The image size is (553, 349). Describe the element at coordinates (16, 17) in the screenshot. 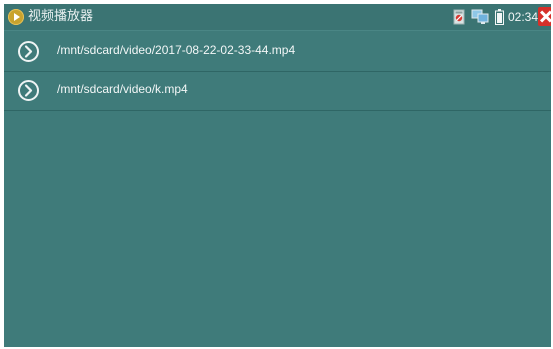

I see `video-player-icon` at that location.